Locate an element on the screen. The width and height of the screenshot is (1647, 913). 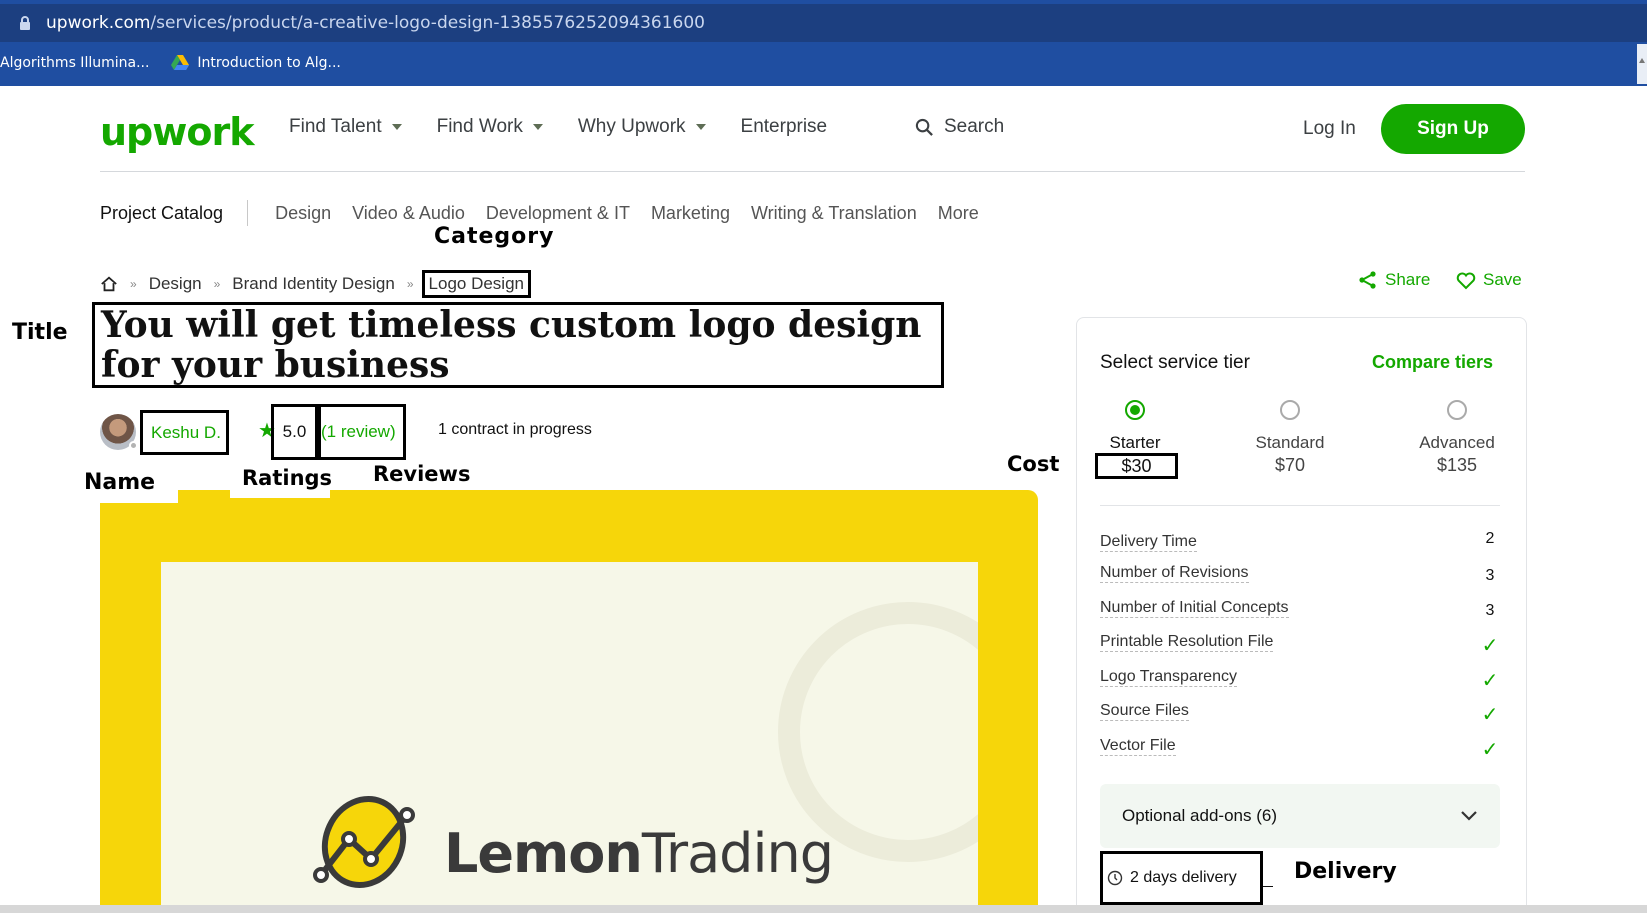
feature-delivery-time: Delivery Time is located at coordinates (1148, 542).